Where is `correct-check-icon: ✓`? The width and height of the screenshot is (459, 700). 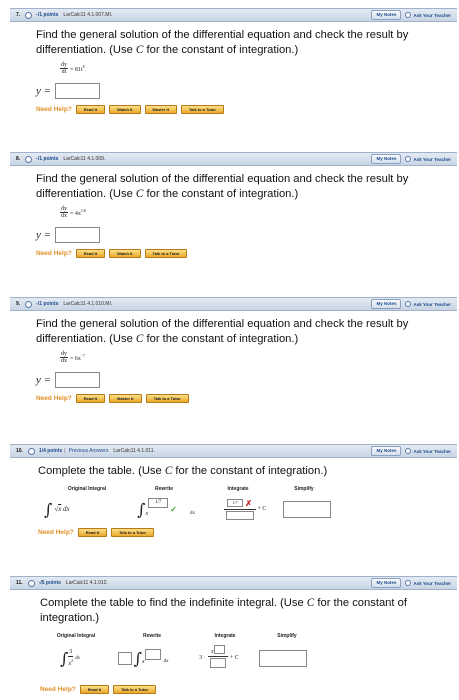
correct-check-icon: ✓ is located at coordinates (173, 509).